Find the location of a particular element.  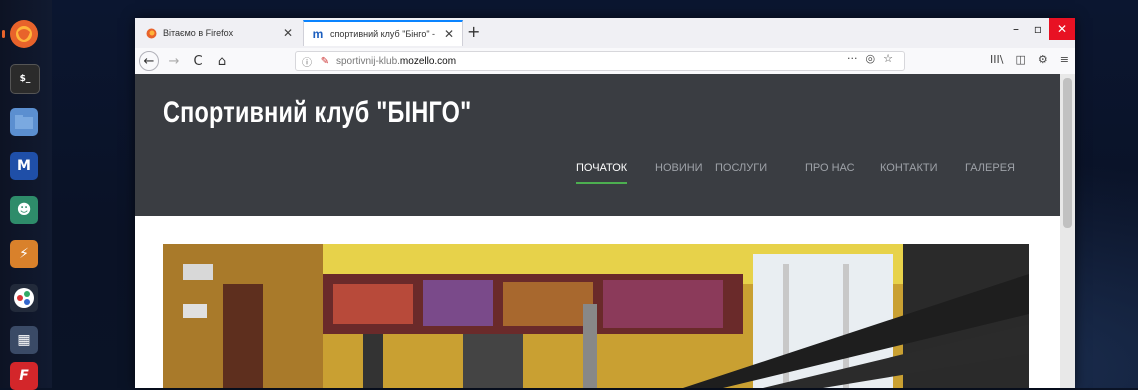

mozello-tab-icon: m is located at coordinates (318, 34).